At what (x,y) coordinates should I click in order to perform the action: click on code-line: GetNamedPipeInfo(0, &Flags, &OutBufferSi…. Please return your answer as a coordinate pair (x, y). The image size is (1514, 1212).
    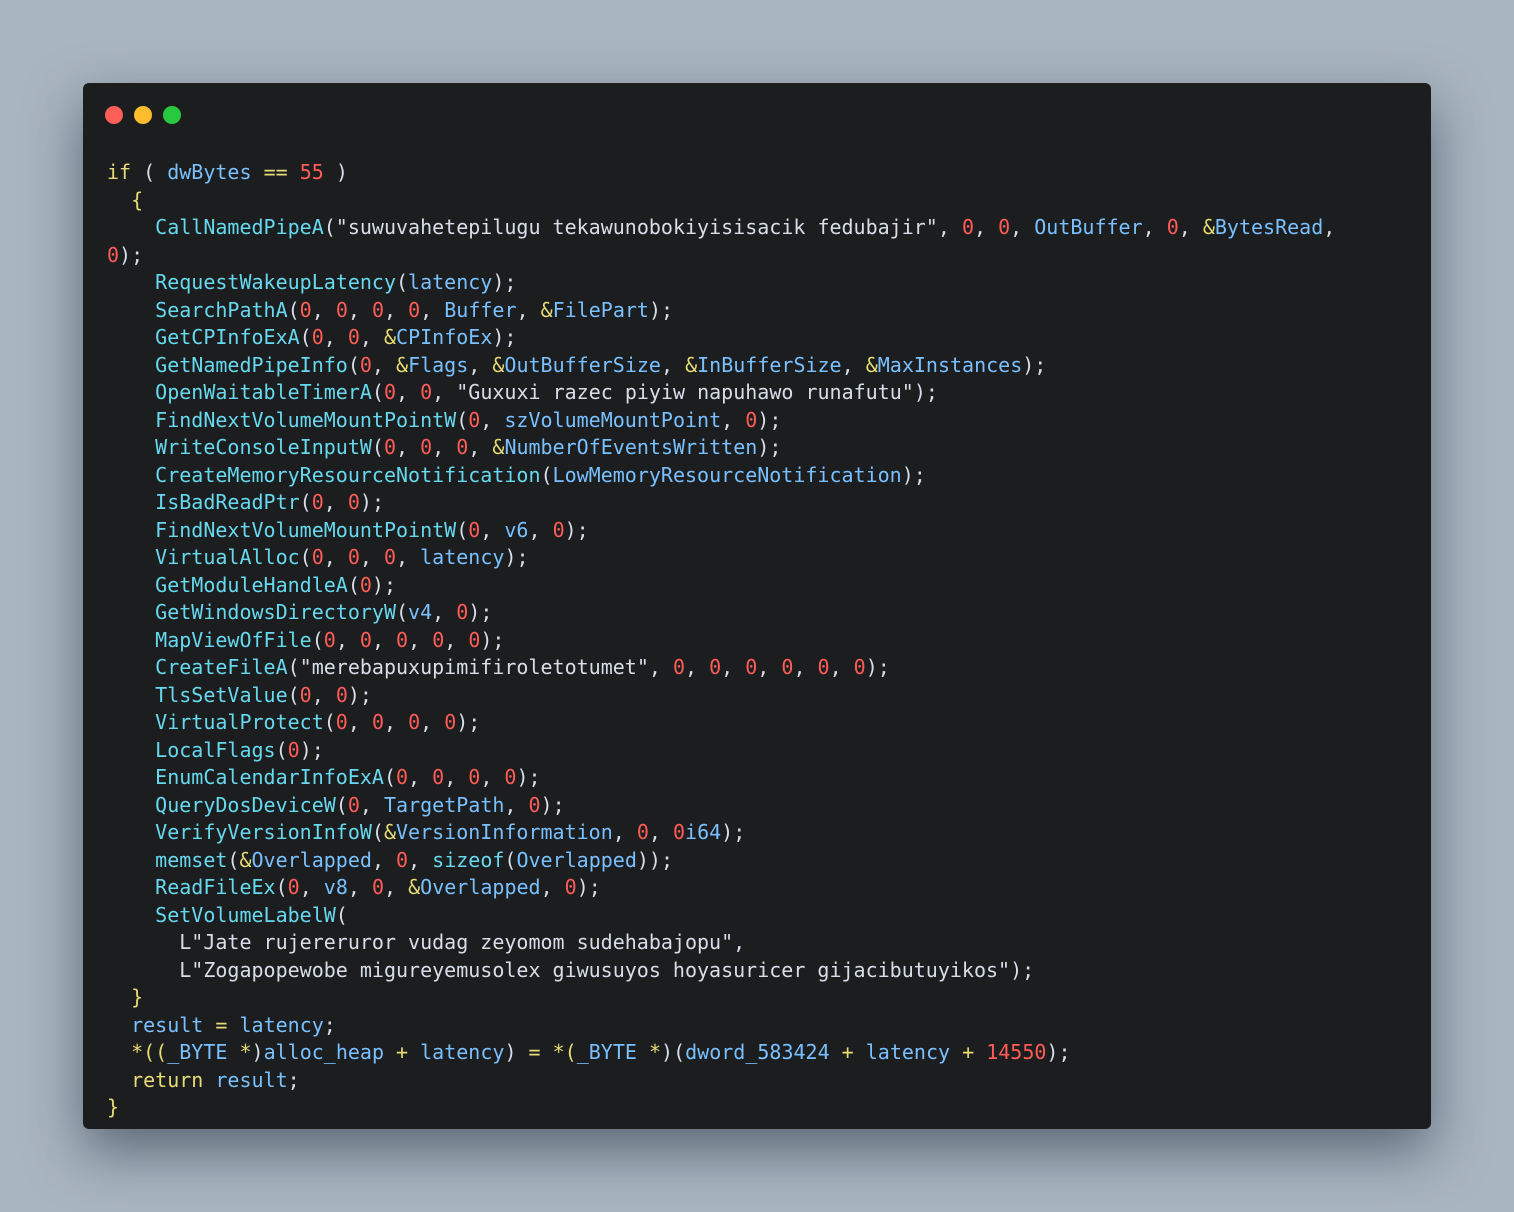
    Looking at the image, I should click on (721, 366).